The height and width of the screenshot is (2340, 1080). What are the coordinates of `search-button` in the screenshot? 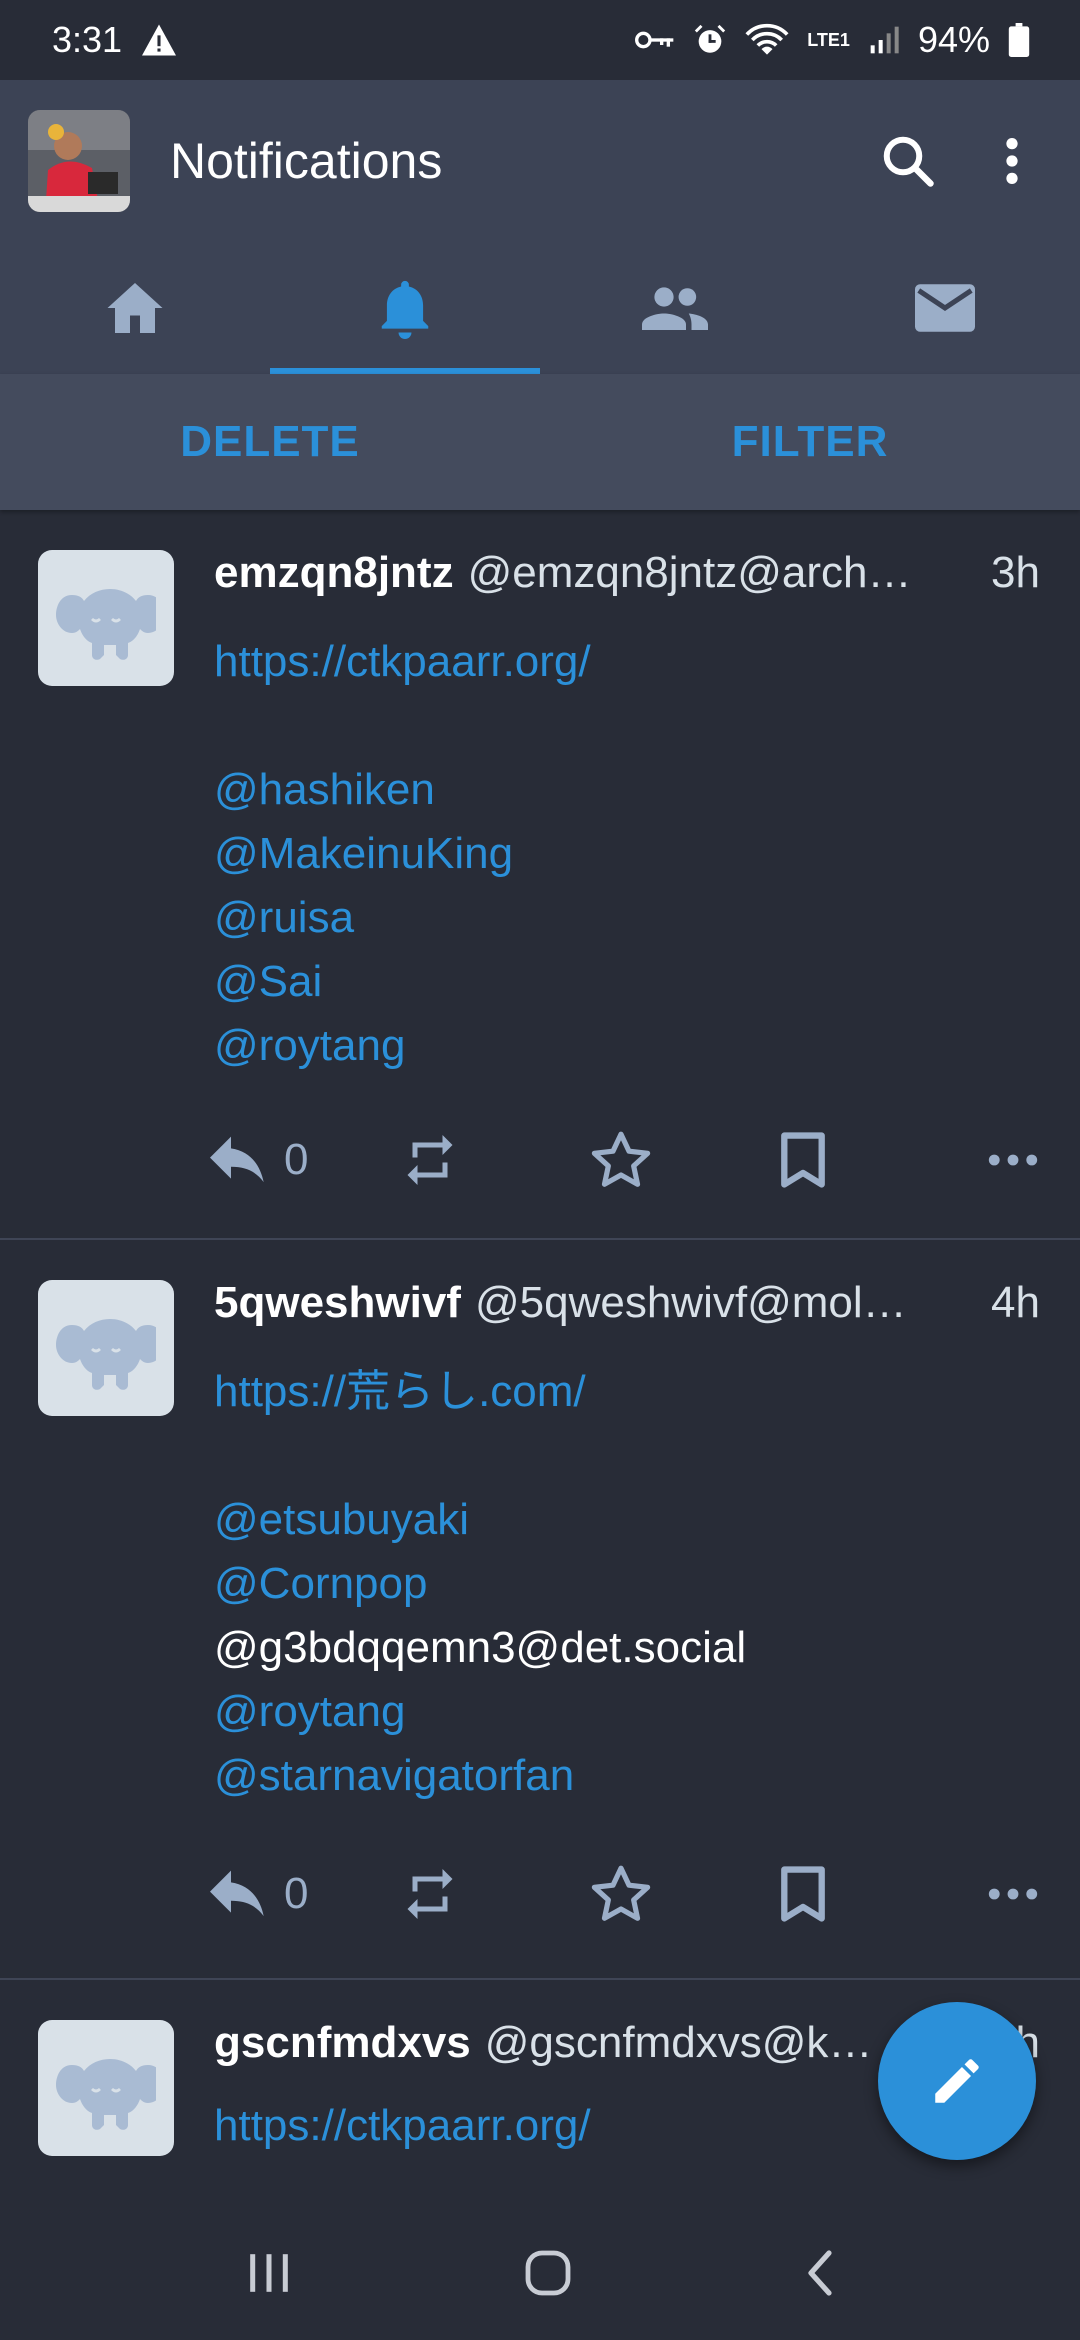 It's located at (908, 161).